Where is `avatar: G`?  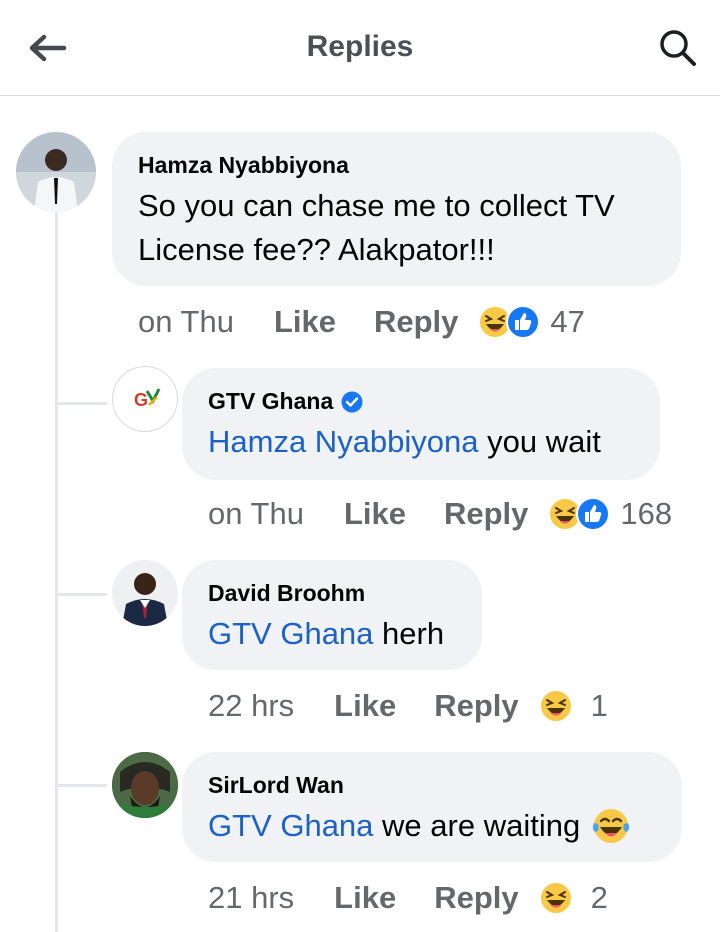 avatar: G is located at coordinates (145, 399).